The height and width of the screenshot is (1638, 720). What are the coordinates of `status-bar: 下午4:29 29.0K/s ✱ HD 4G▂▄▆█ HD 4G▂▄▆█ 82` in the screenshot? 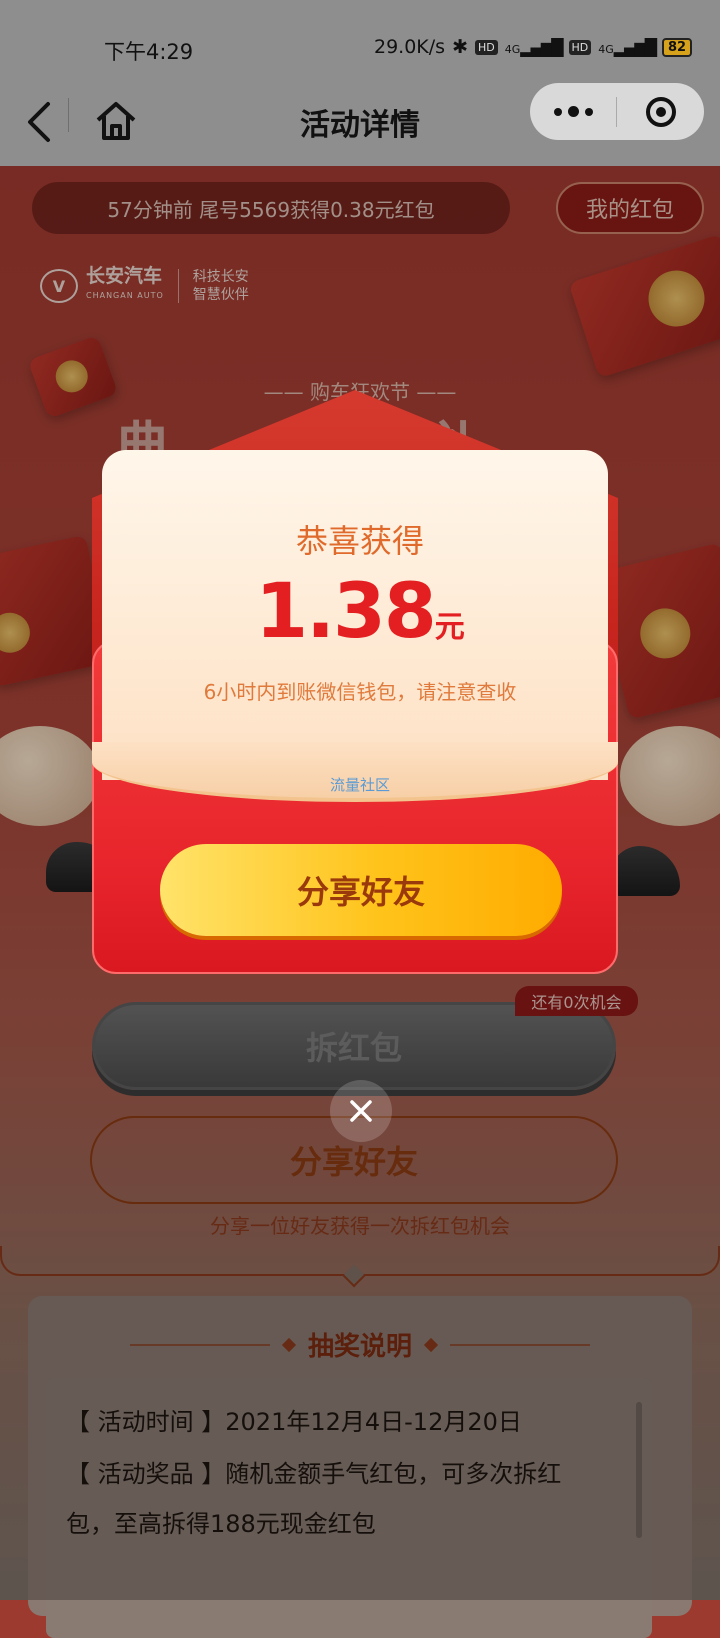 It's located at (360, 40).